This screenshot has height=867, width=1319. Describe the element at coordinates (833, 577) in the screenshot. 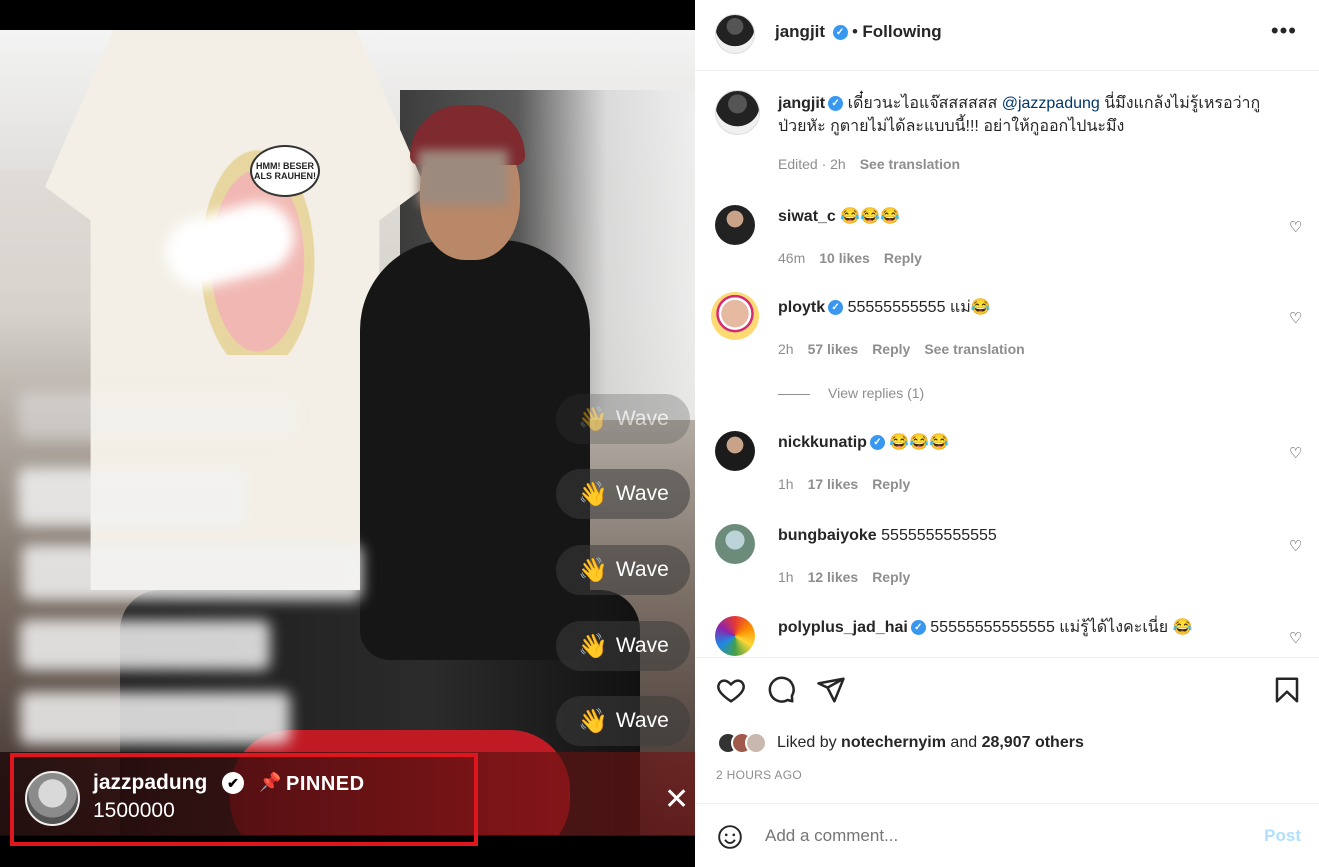

I see `likes-count: 12 likes` at that location.